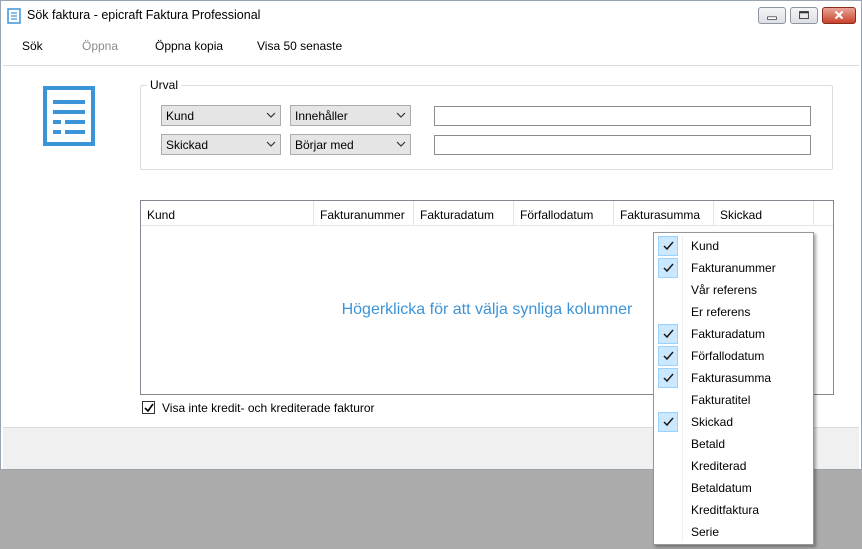 The height and width of the screenshot is (549, 862). I want to click on close-button, so click(839, 15).